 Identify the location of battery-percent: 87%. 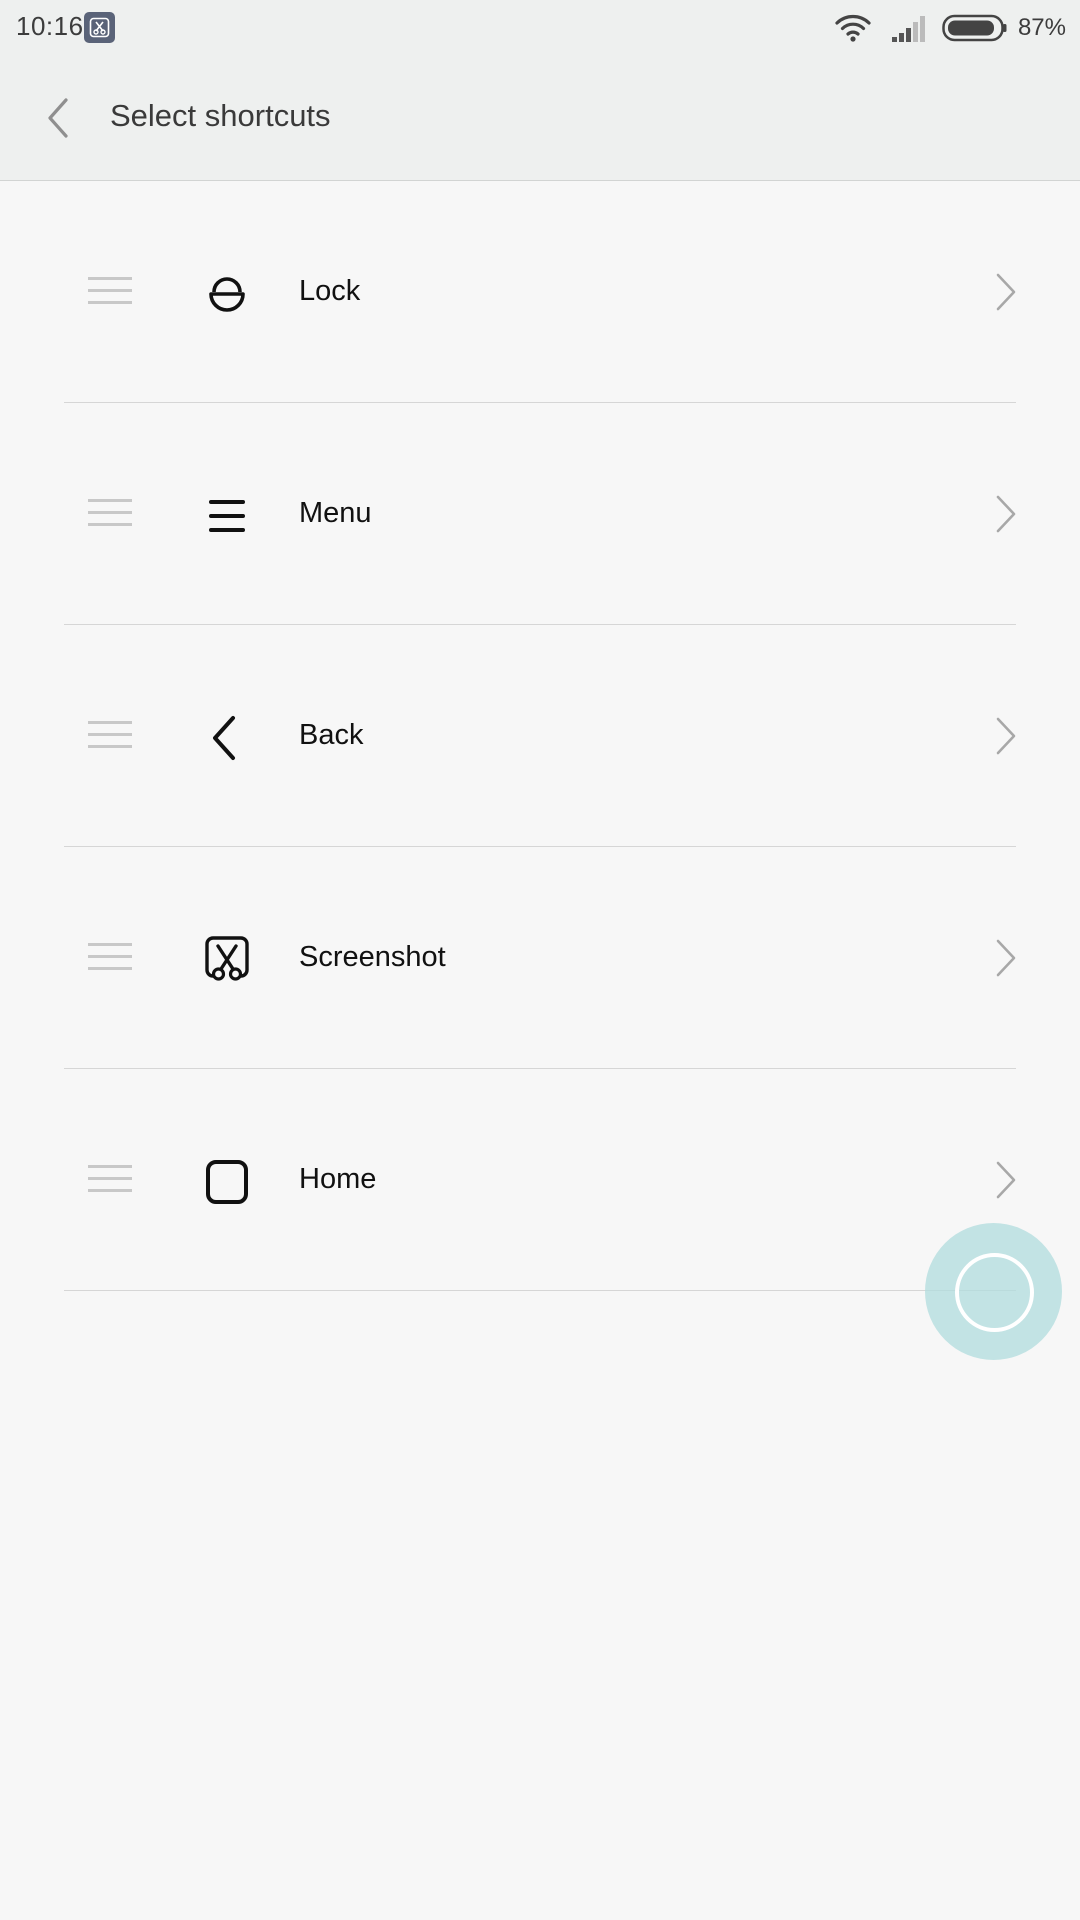
(1041, 27).